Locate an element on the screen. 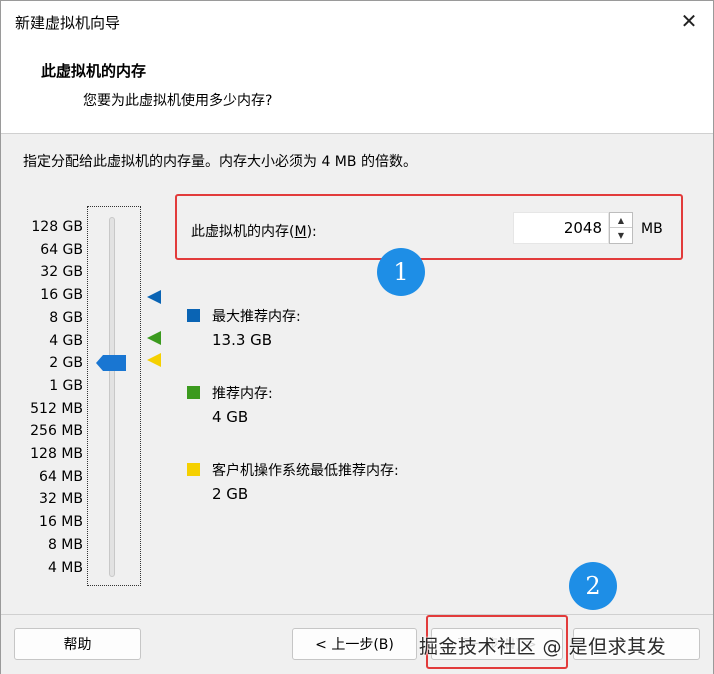  scale-label: 16 GB is located at coordinates (61, 295).